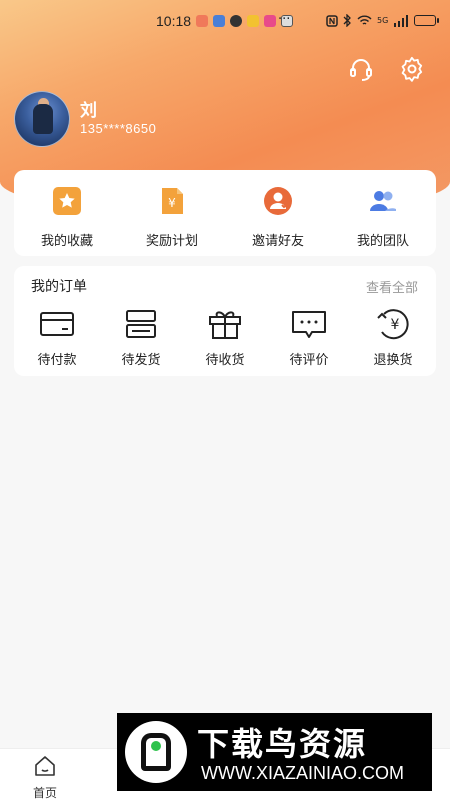  I want to click on logo-dot, so click(156, 746).